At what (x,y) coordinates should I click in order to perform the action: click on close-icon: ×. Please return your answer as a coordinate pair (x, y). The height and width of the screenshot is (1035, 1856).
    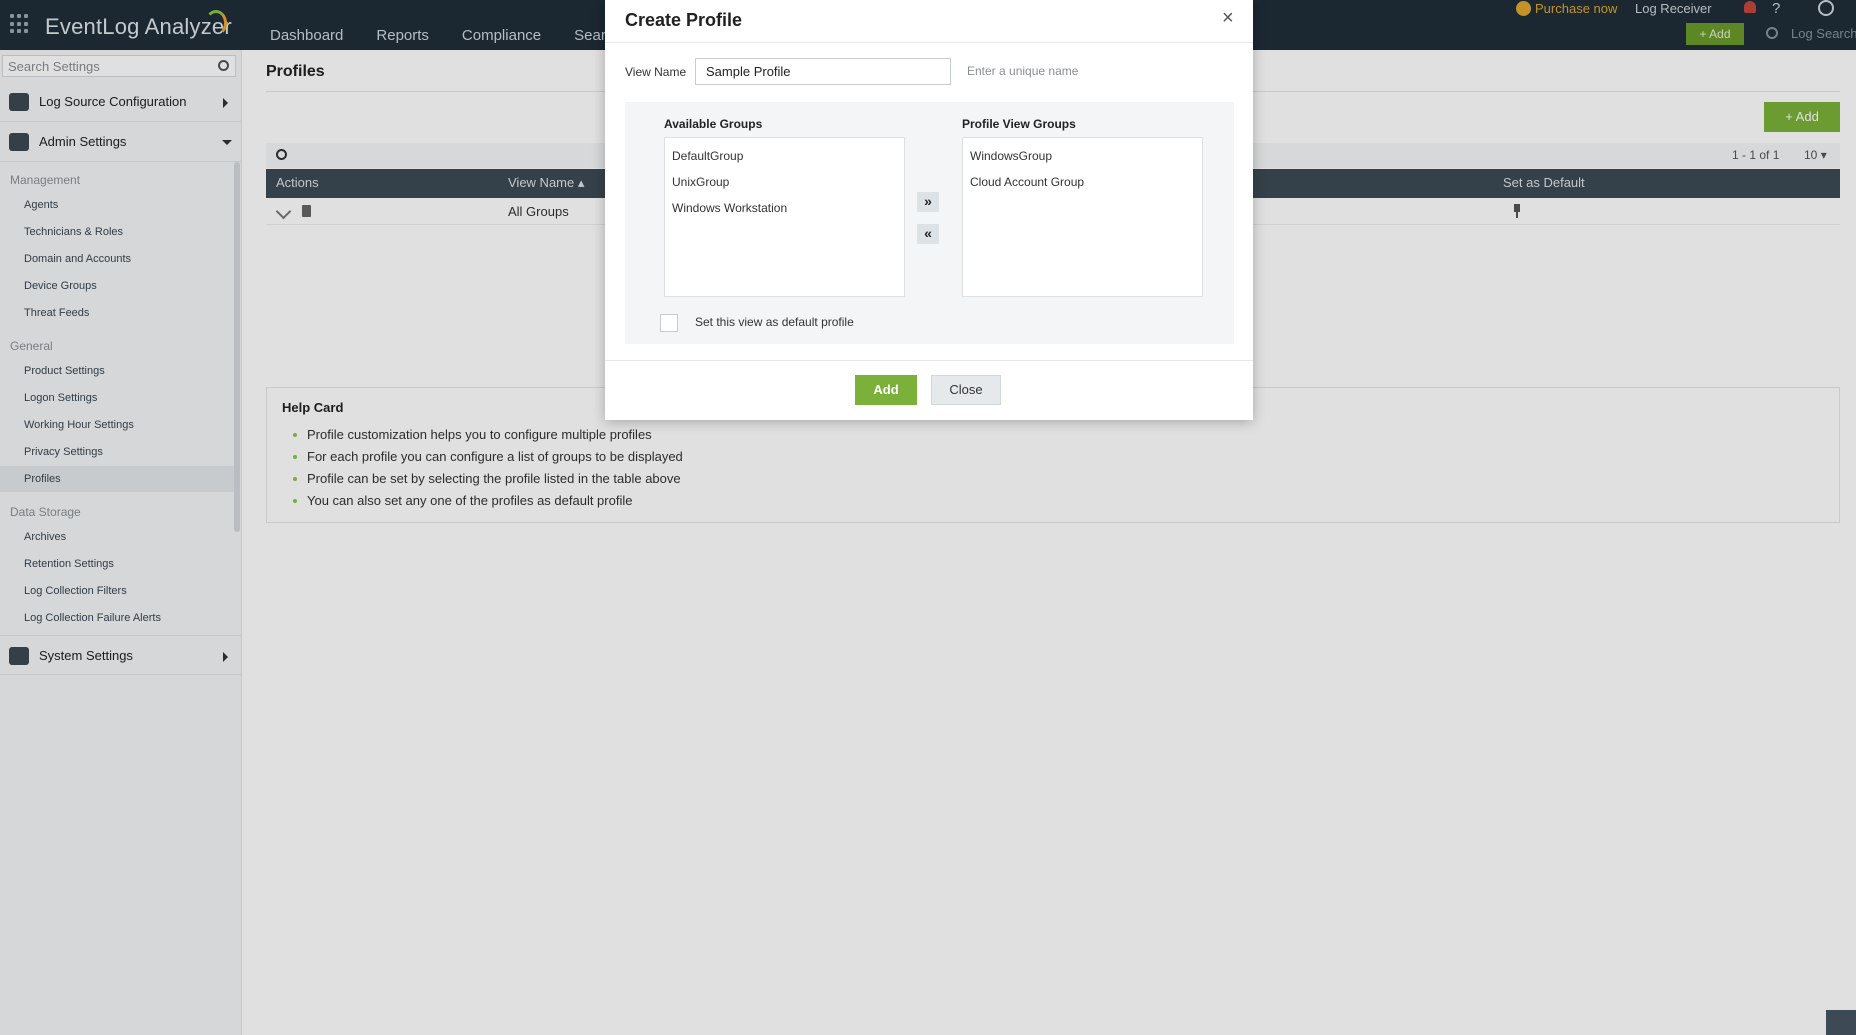
    Looking at the image, I should click on (1228, 18).